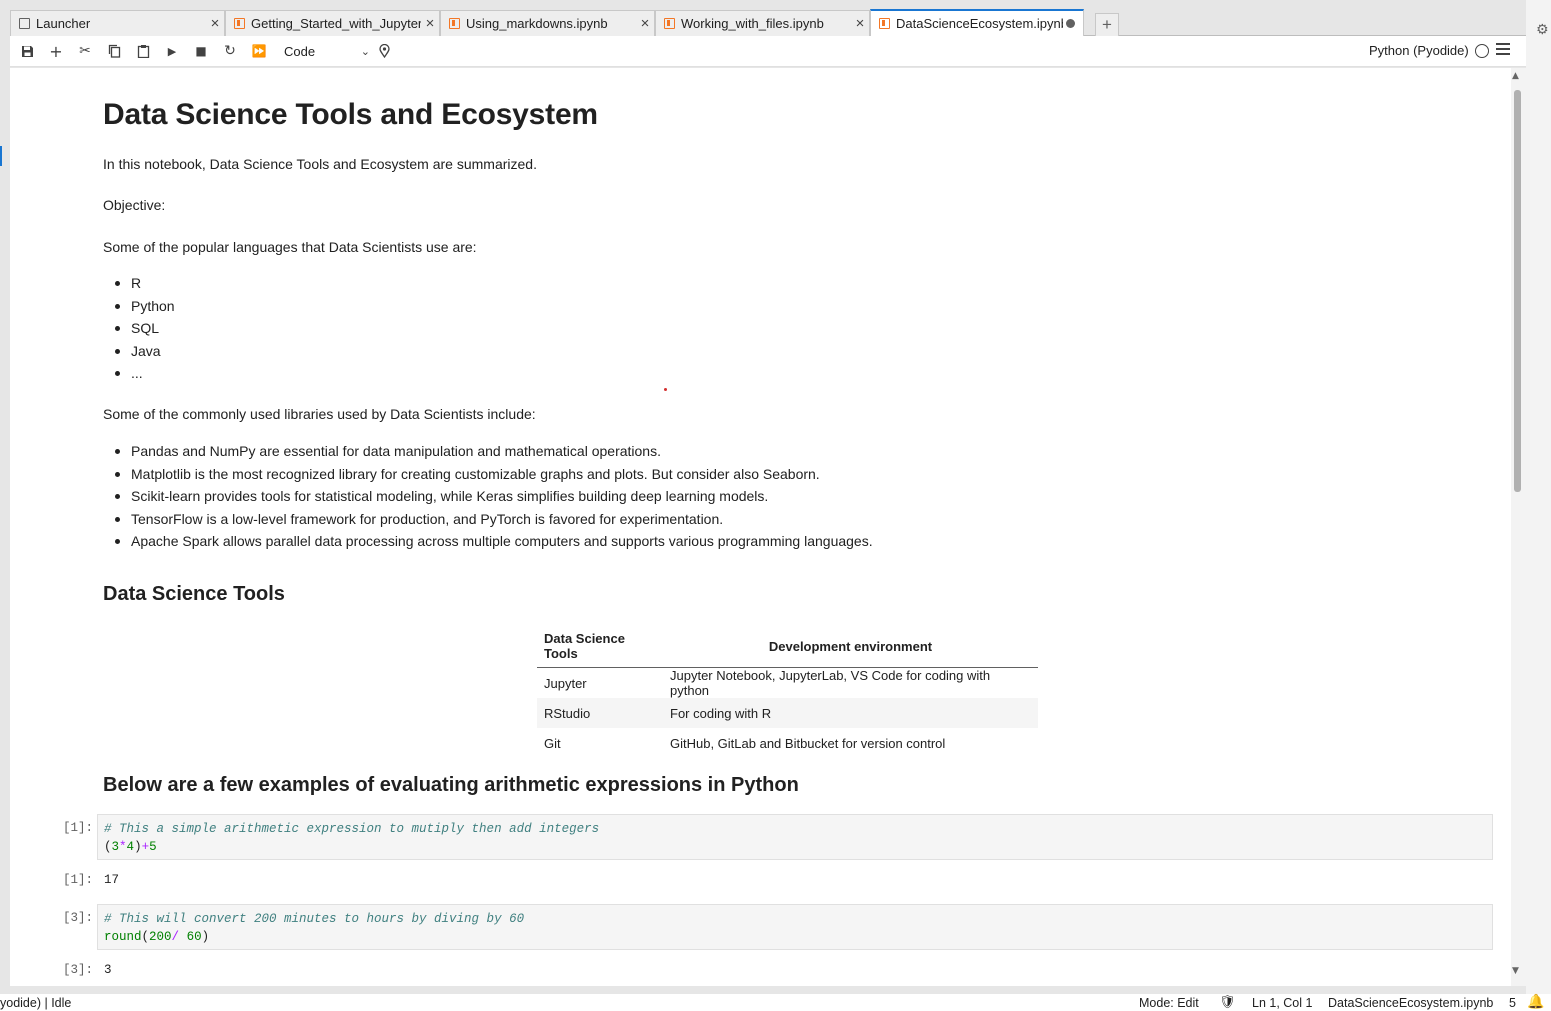 The width and height of the screenshot is (1551, 1011). What do you see at coordinates (552, 743) in the screenshot?
I see `table-cell: Git` at bounding box center [552, 743].